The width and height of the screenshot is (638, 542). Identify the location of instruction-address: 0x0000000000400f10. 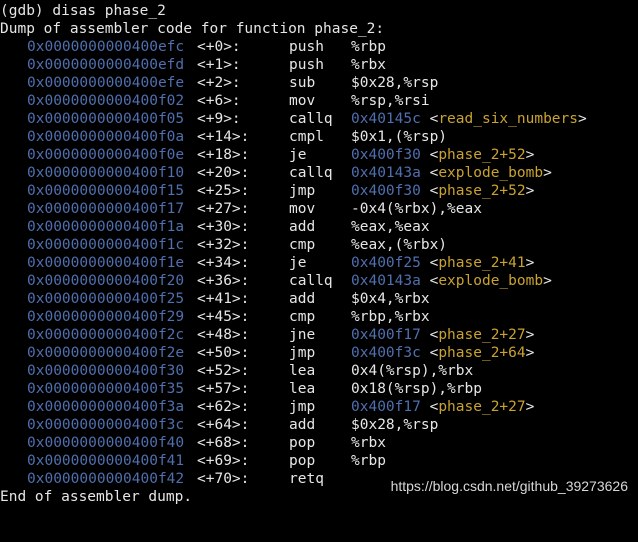
(106, 173).